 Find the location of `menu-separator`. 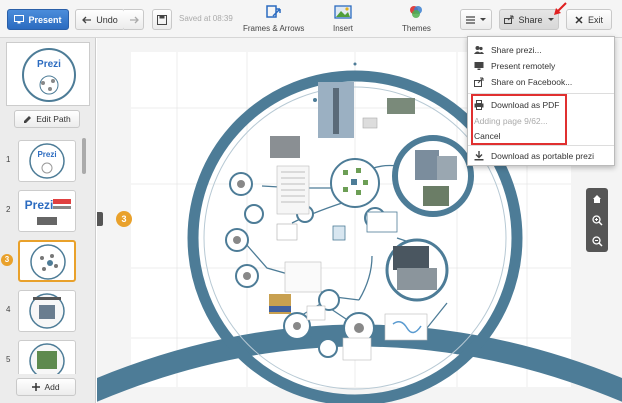

menu-separator is located at coordinates (541, 145).